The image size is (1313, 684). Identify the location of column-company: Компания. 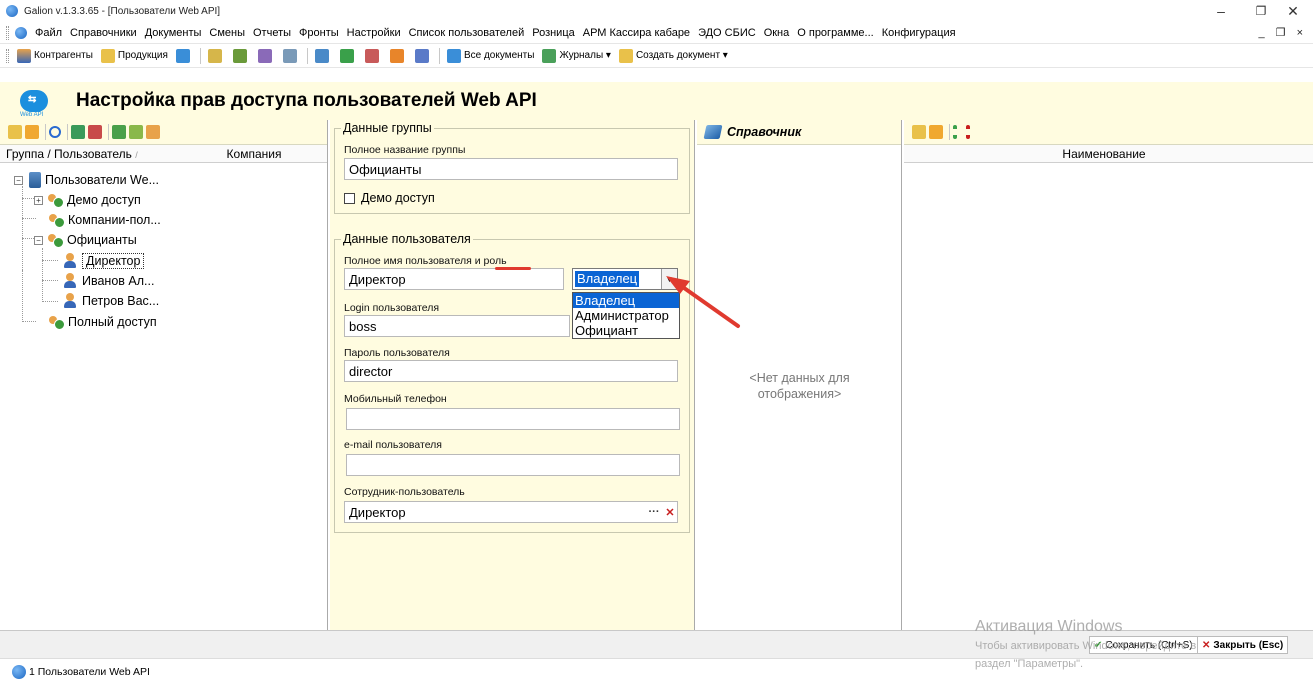
(254, 154).